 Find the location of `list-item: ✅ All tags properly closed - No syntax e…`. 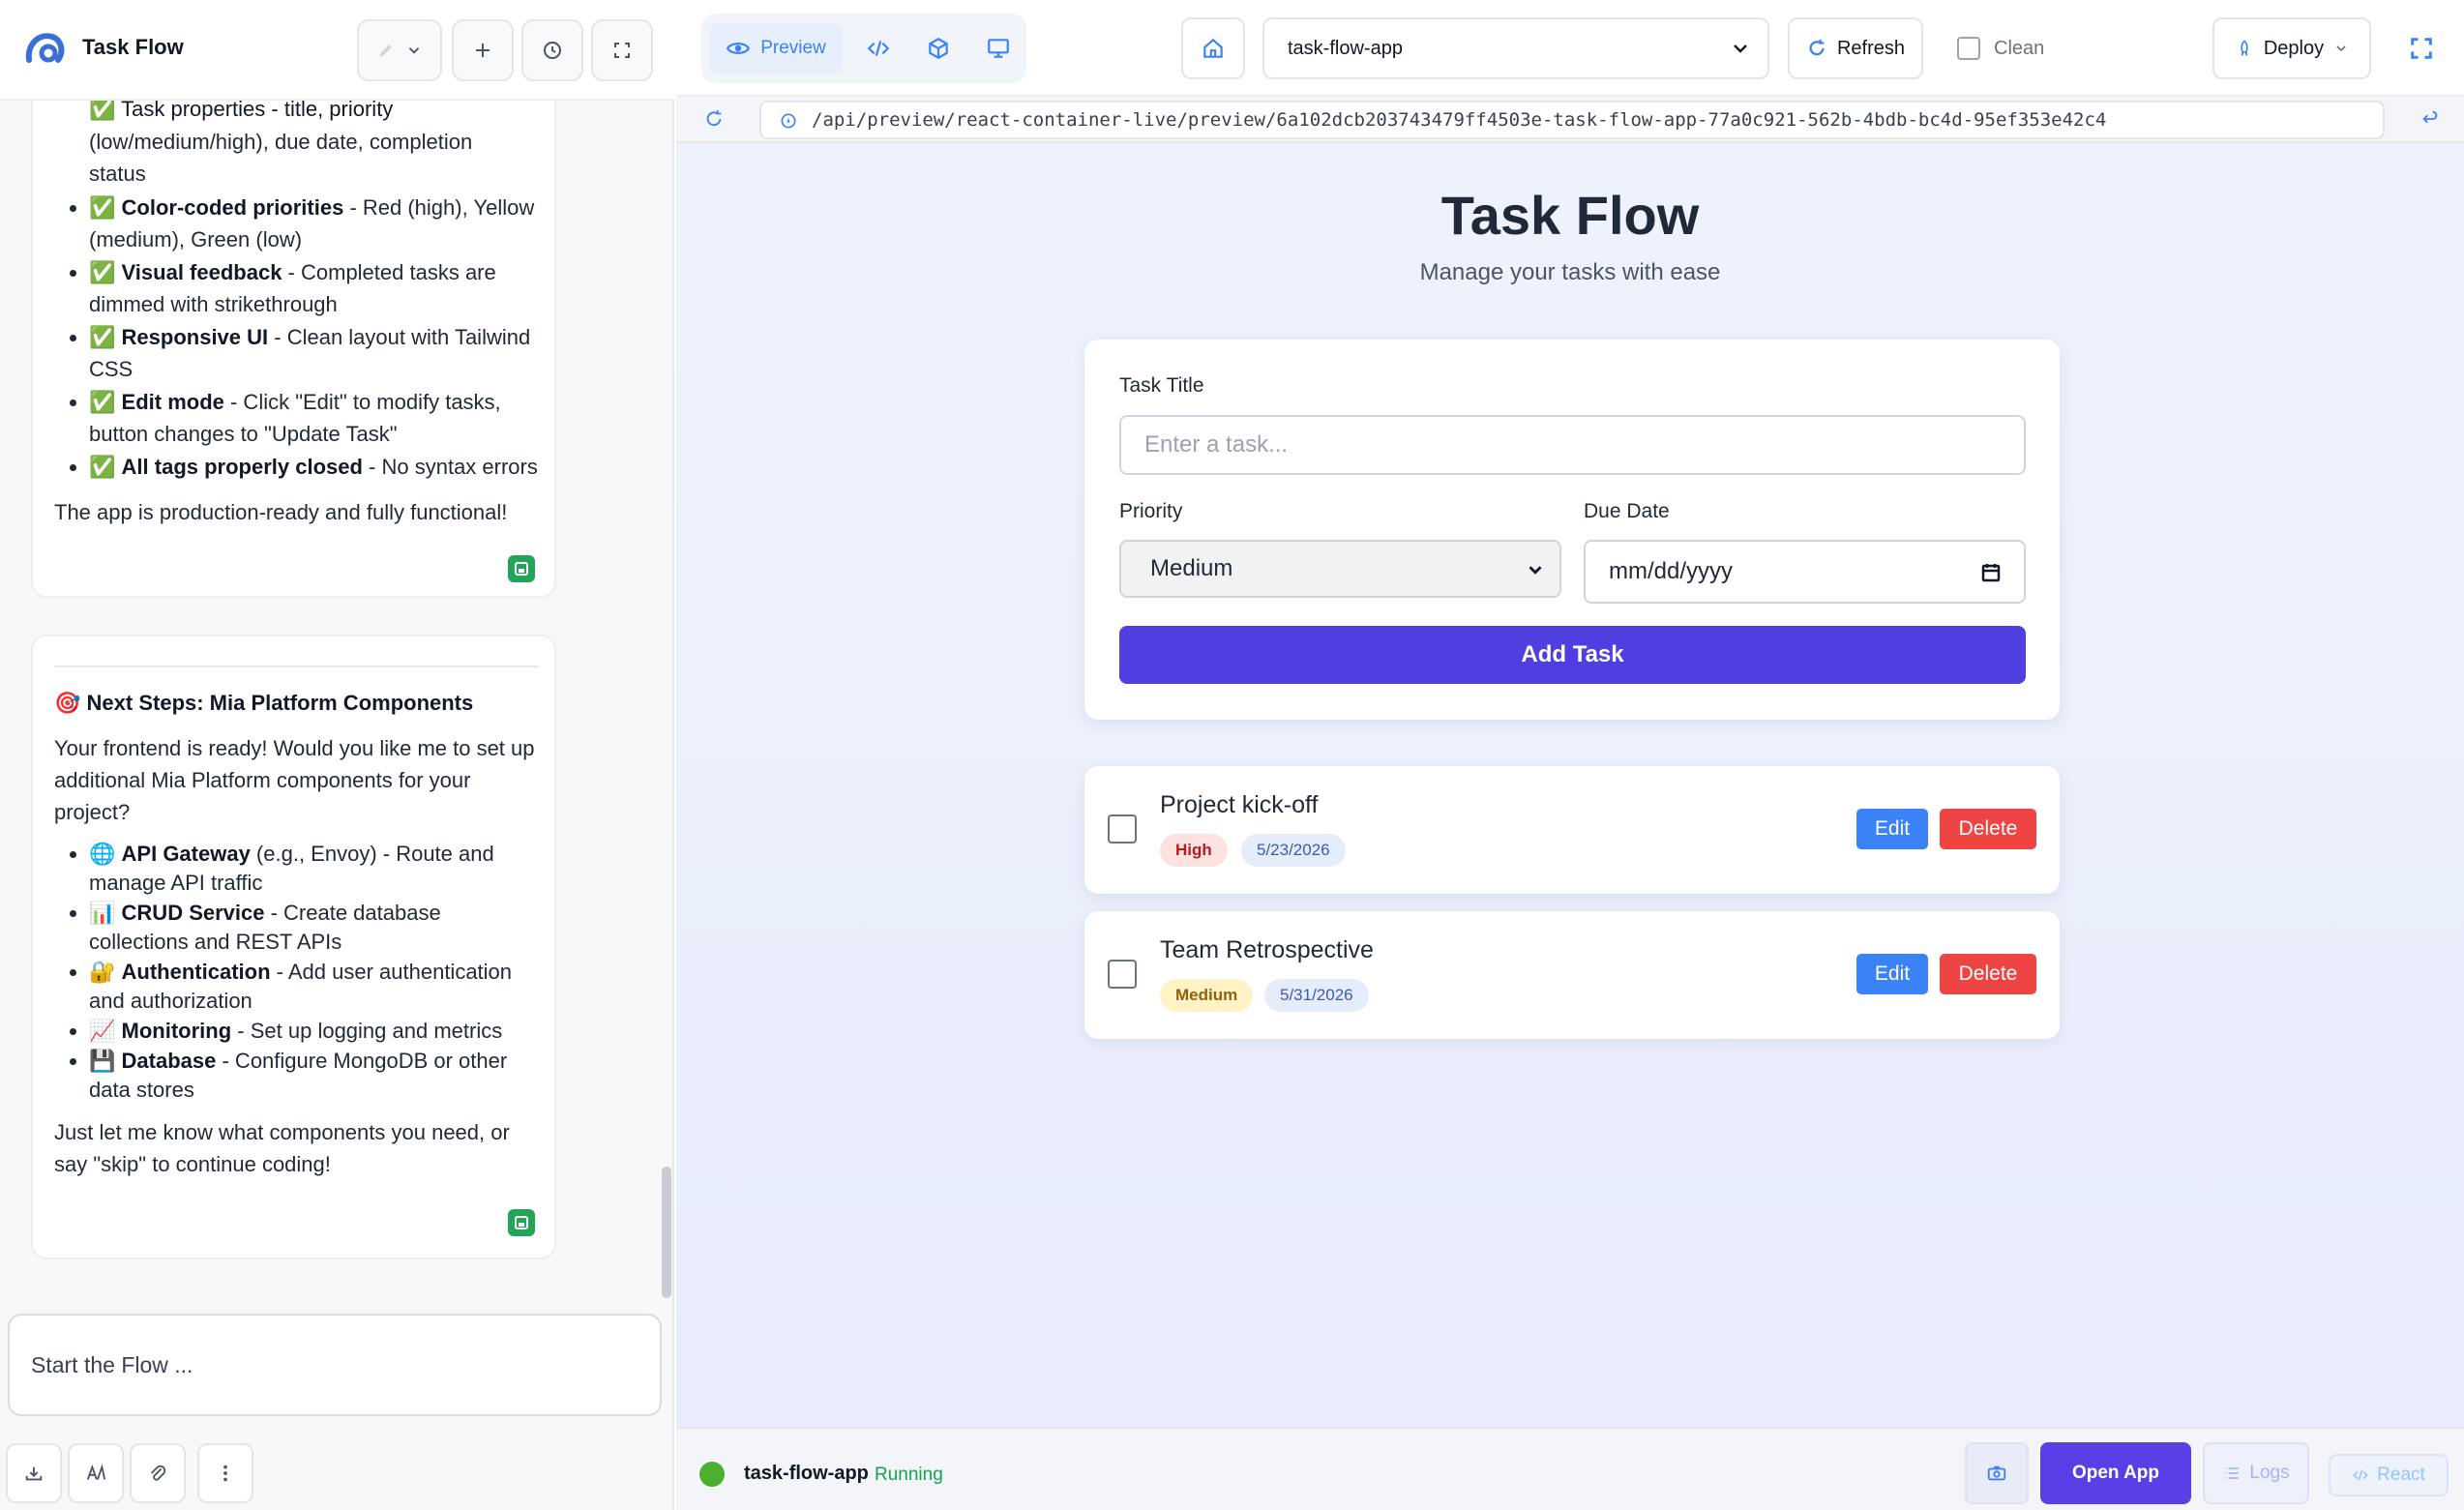

list-item: ✅ All tags properly closed - No syntax e… is located at coordinates (313, 467).